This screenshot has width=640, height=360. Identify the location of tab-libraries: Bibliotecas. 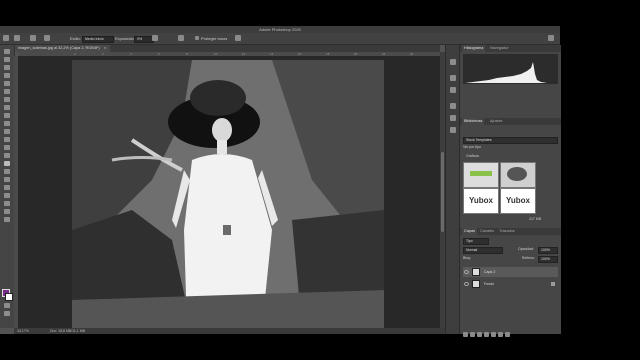
(473, 121).